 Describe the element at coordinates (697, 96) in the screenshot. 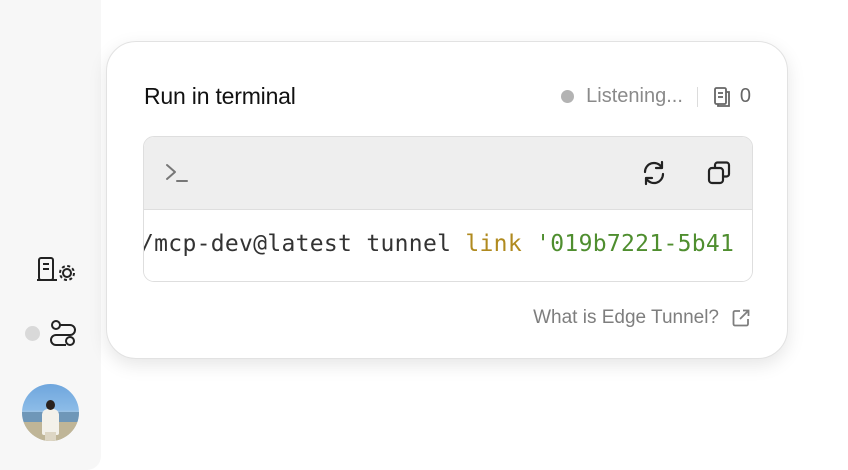

I see `status-divider` at that location.